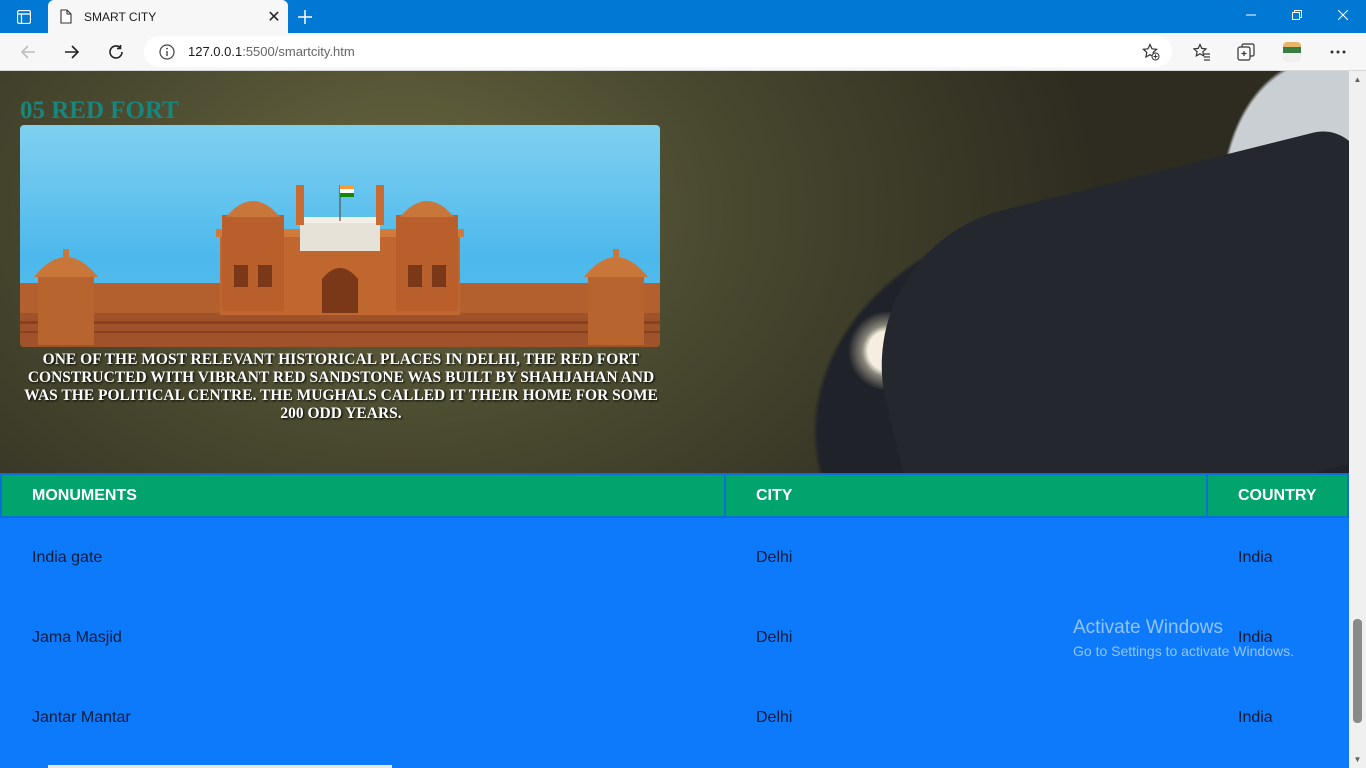  What do you see at coordinates (340, 236) in the screenshot?
I see `red-fort-image` at bounding box center [340, 236].